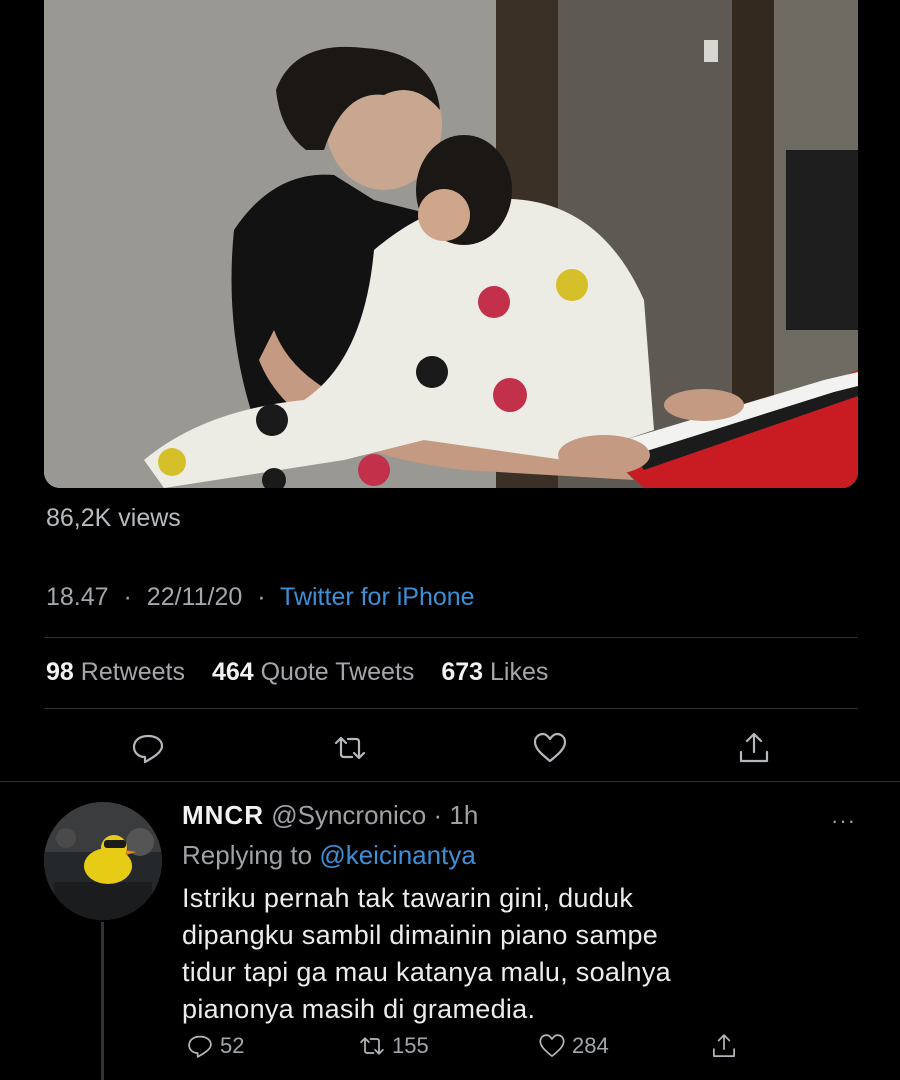 The width and height of the screenshot is (900, 1080). Describe the element at coordinates (359, 1009) in the screenshot. I see `reply-text-line: pianonya masih di gramedia.` at that location.